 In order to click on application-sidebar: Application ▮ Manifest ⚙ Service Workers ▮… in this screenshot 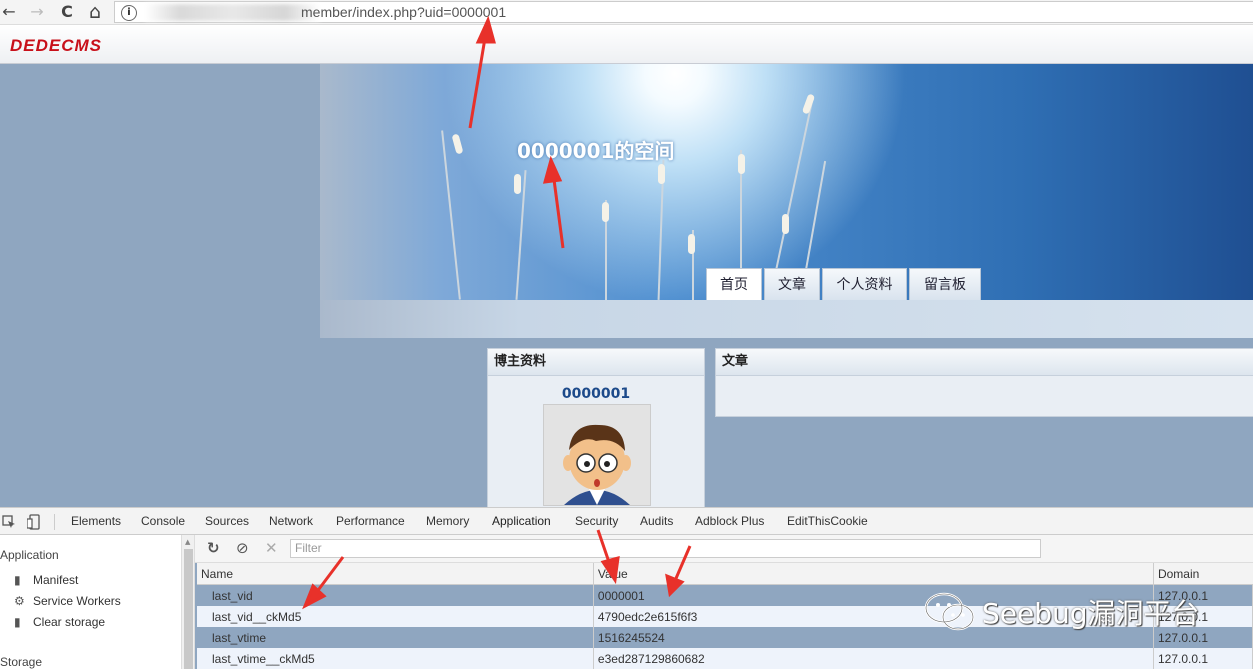, I will do `click(90, 602)`.